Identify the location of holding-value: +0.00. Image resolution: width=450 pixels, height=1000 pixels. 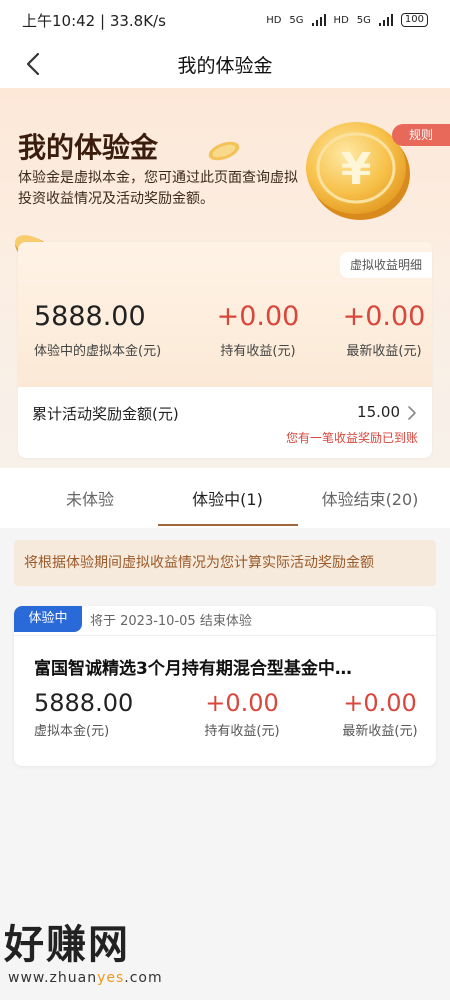
(258, 316).